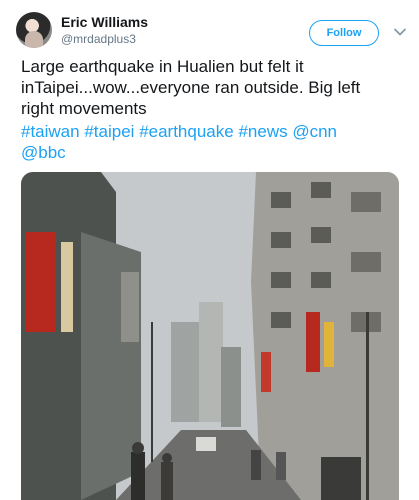 The image size is (419, 500). I want to click on tags-row: #taiwan #taipei #earthquake #news @cnn, so click(213, 131).